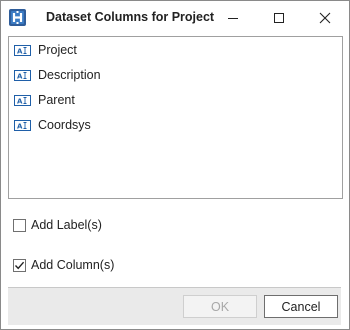 The width and height of the screenshot is (350, 330). Describe the element at coordinates (17, 17) in the screenshot. I see `app-logo-icon` at that location.